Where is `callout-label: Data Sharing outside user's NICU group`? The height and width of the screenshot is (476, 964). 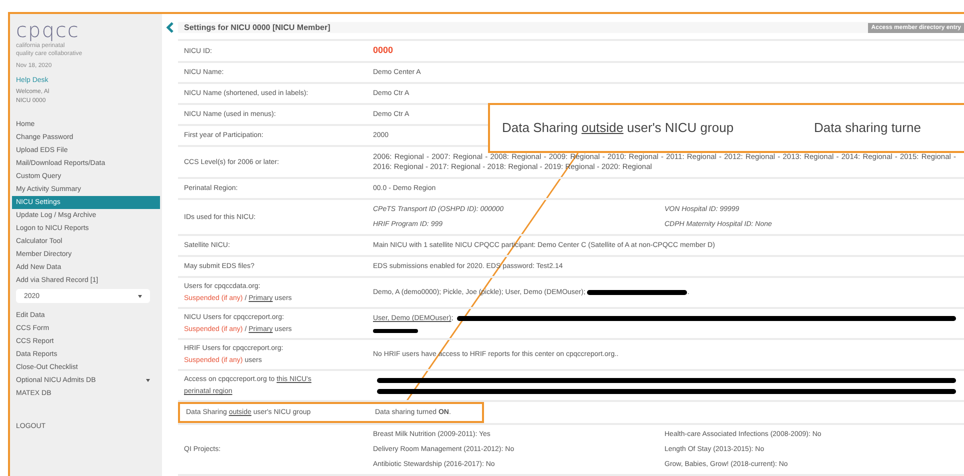
callout-label: Data Sharing outside user's NICU group is located at coordinates (618, 128).